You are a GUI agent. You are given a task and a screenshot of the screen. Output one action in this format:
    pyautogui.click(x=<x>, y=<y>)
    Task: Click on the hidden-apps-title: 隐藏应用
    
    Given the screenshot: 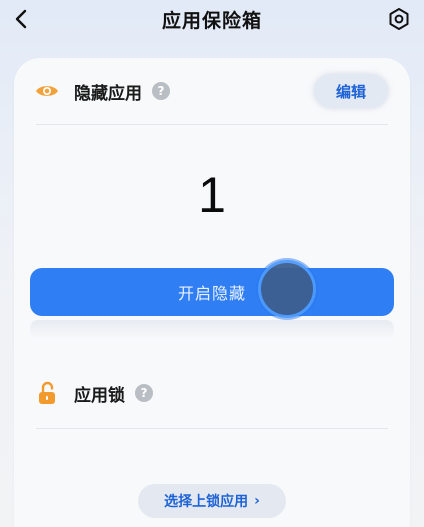 What is the action you would take?
    pyautogui.click(x=108, y=93)
    